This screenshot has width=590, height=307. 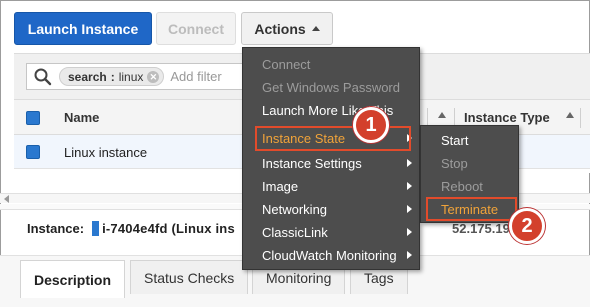 I want to click on column-divider, so click(x=580, y=118).